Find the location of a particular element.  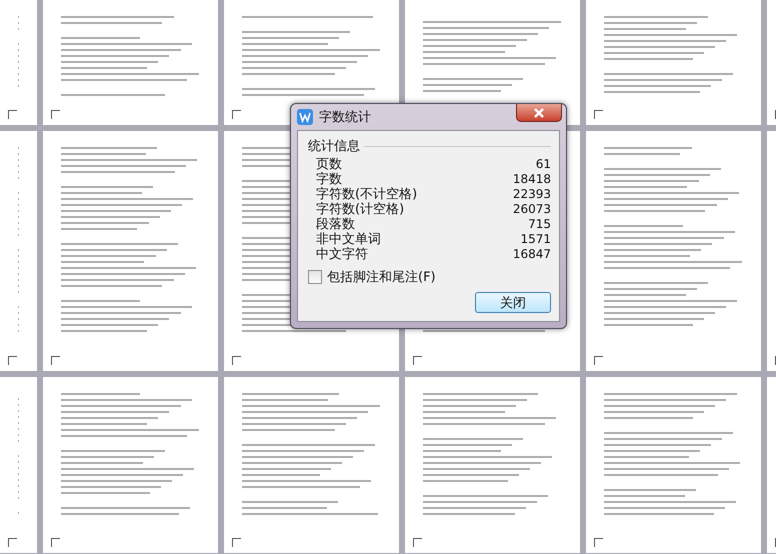

stat-label: 字符数(计空格) is located at coordinates (360, 209).